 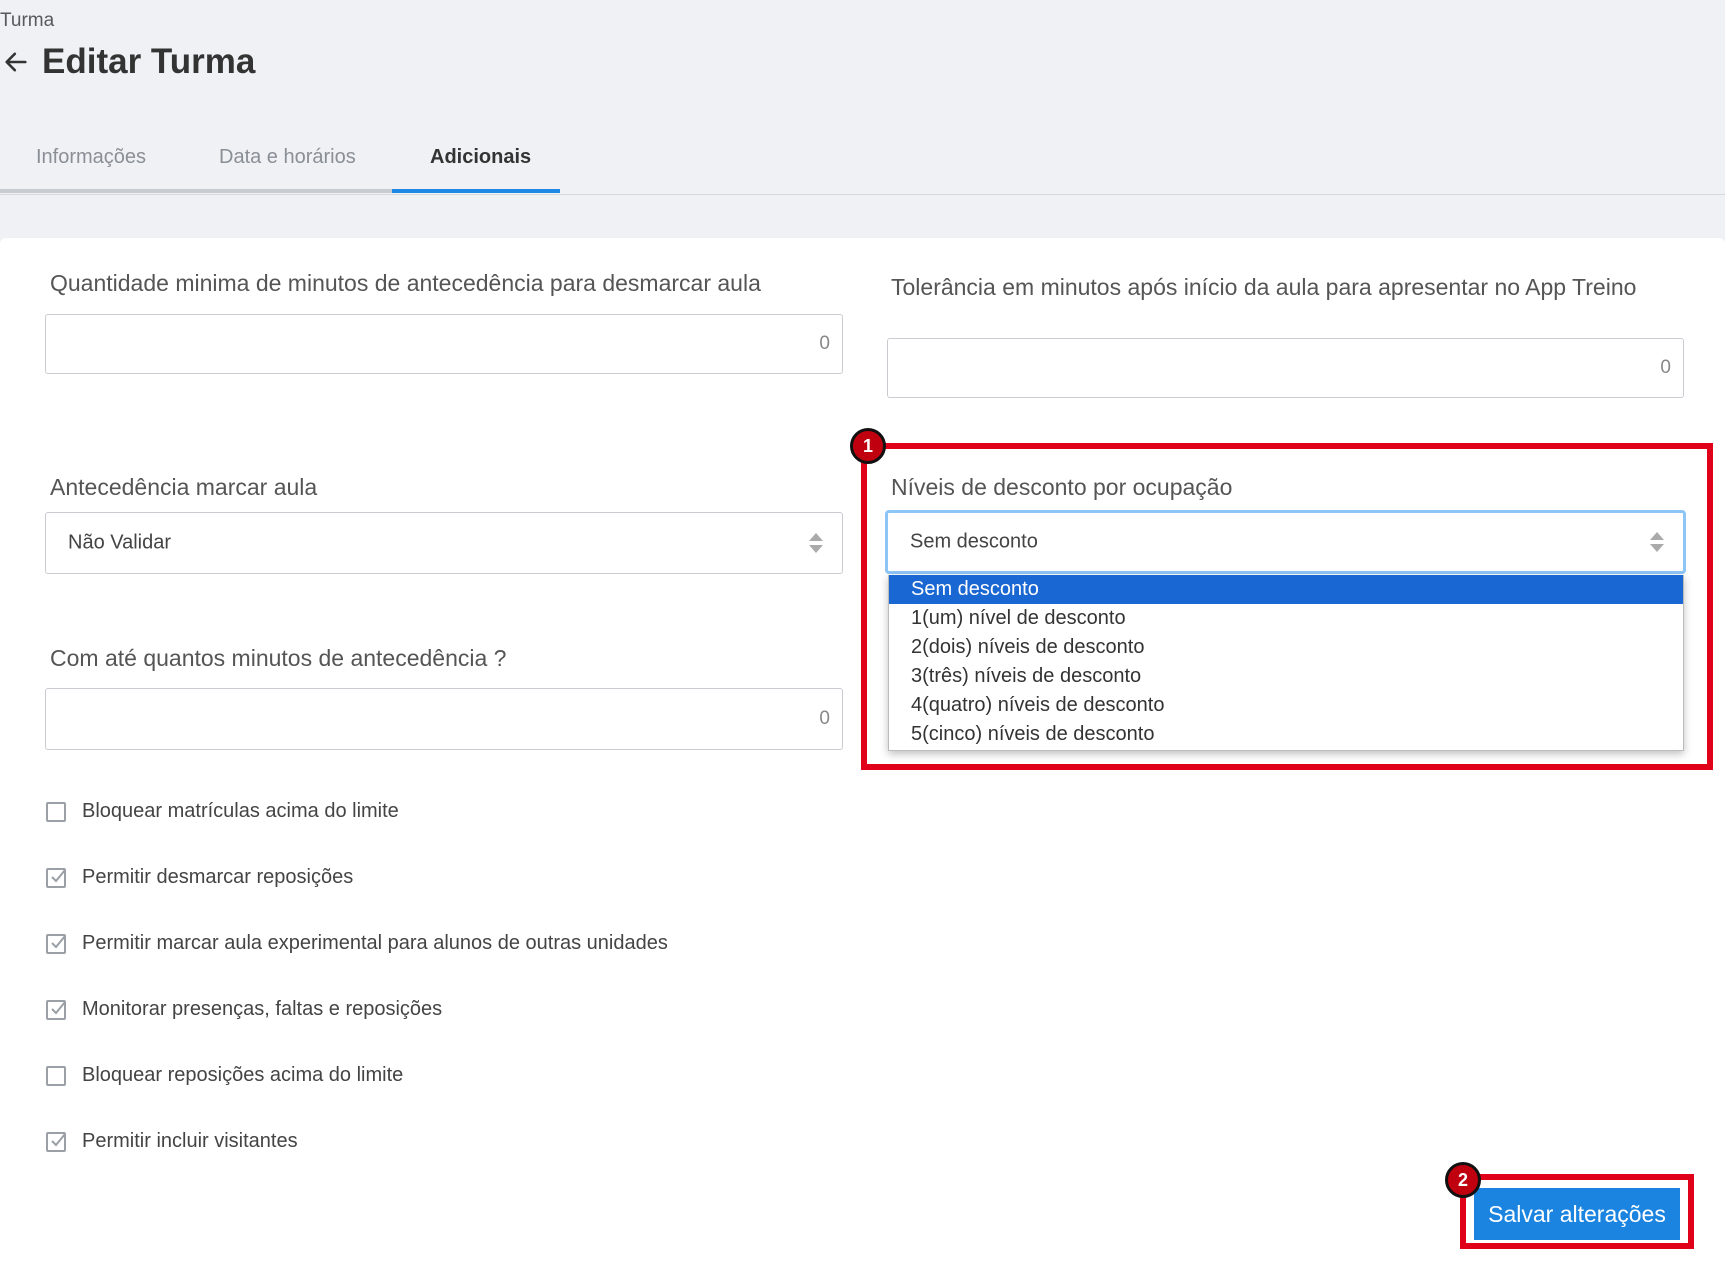 What do you see at coordinates (287, 157) in the screenshot?
I see `tab-data-e-horarios: Data e horários` at bounding box center [287, 157].